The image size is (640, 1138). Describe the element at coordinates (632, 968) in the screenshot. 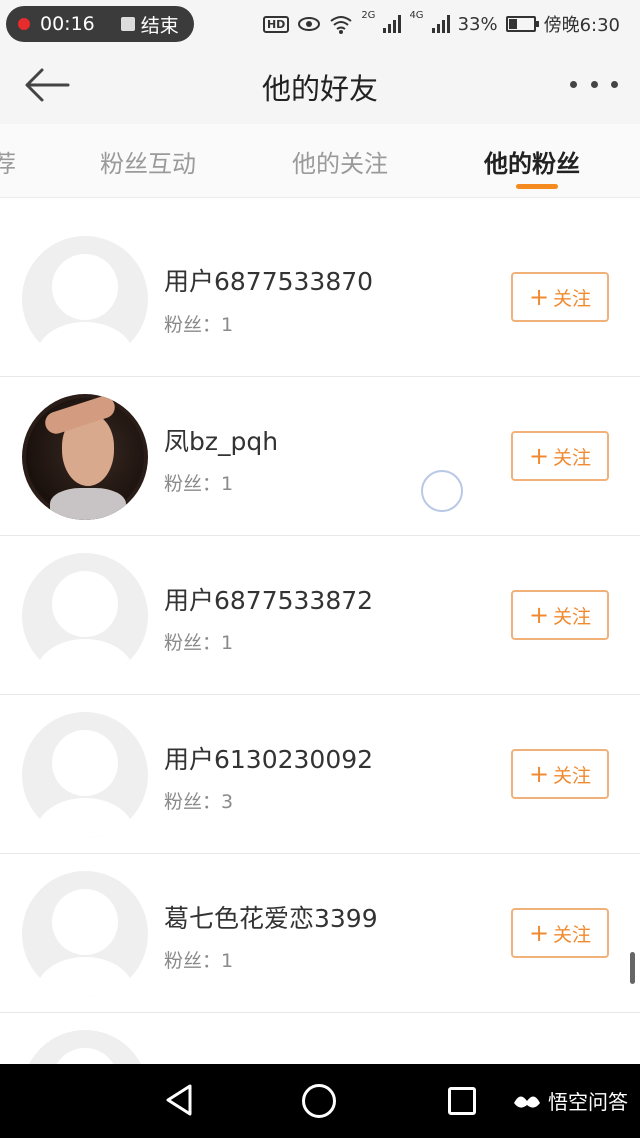

I see `scrollbar` at that location.